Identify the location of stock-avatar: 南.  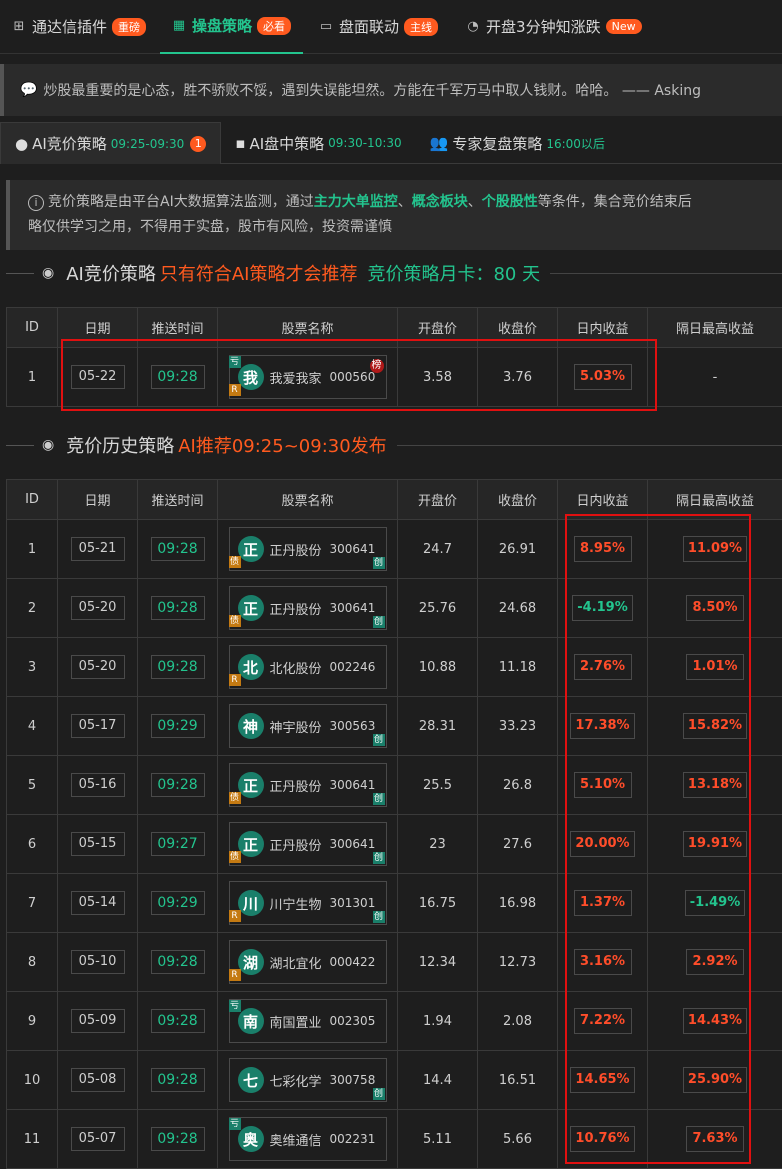
(250, 1021).